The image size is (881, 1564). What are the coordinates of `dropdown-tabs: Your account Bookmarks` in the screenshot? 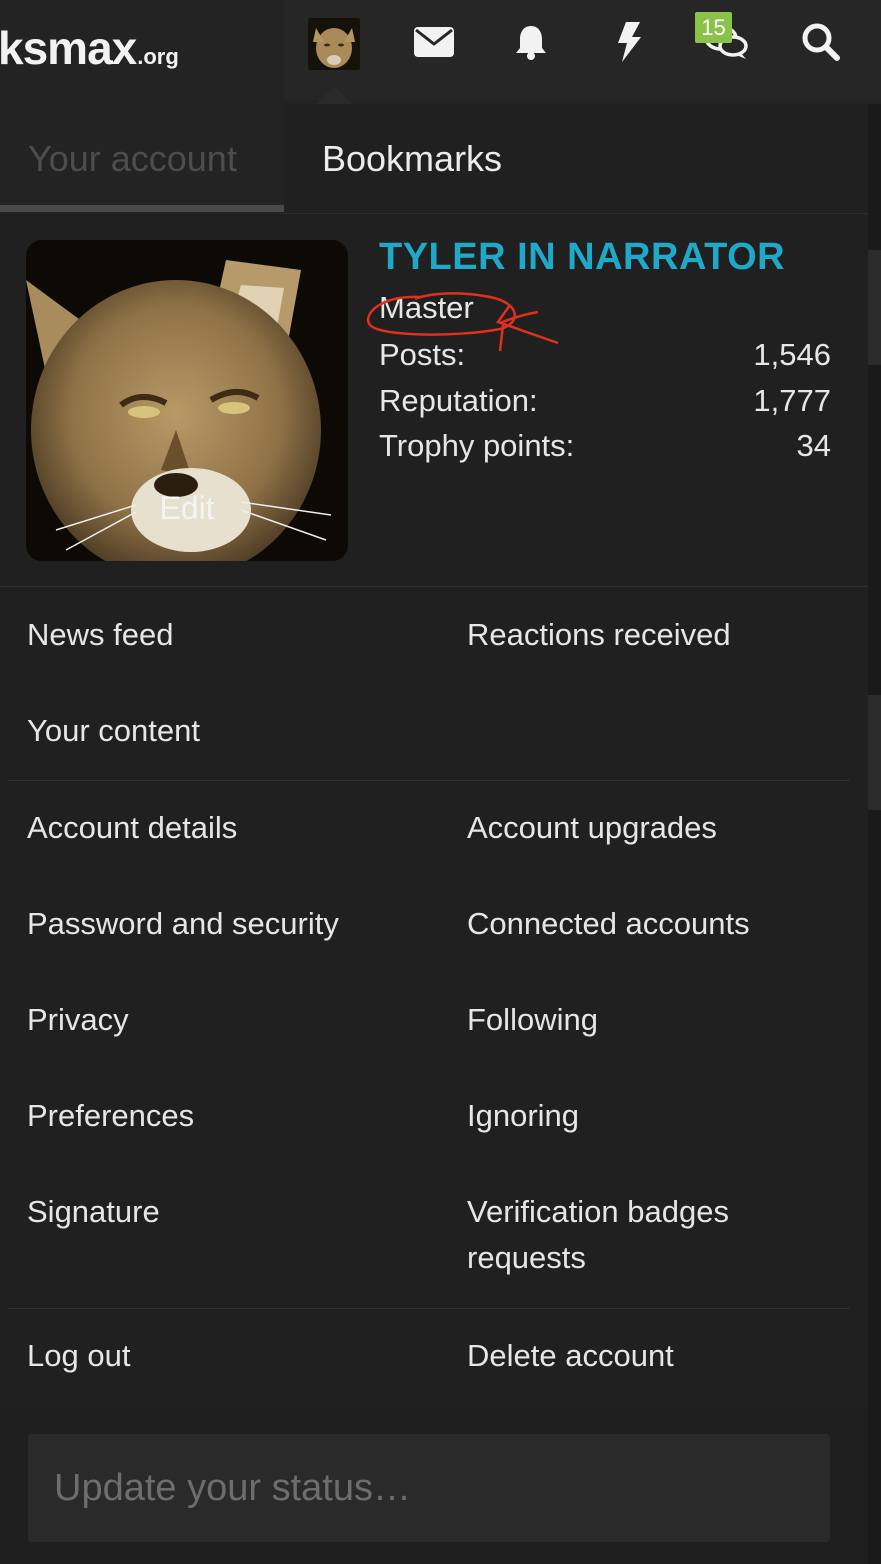 It's located at (434, 159).